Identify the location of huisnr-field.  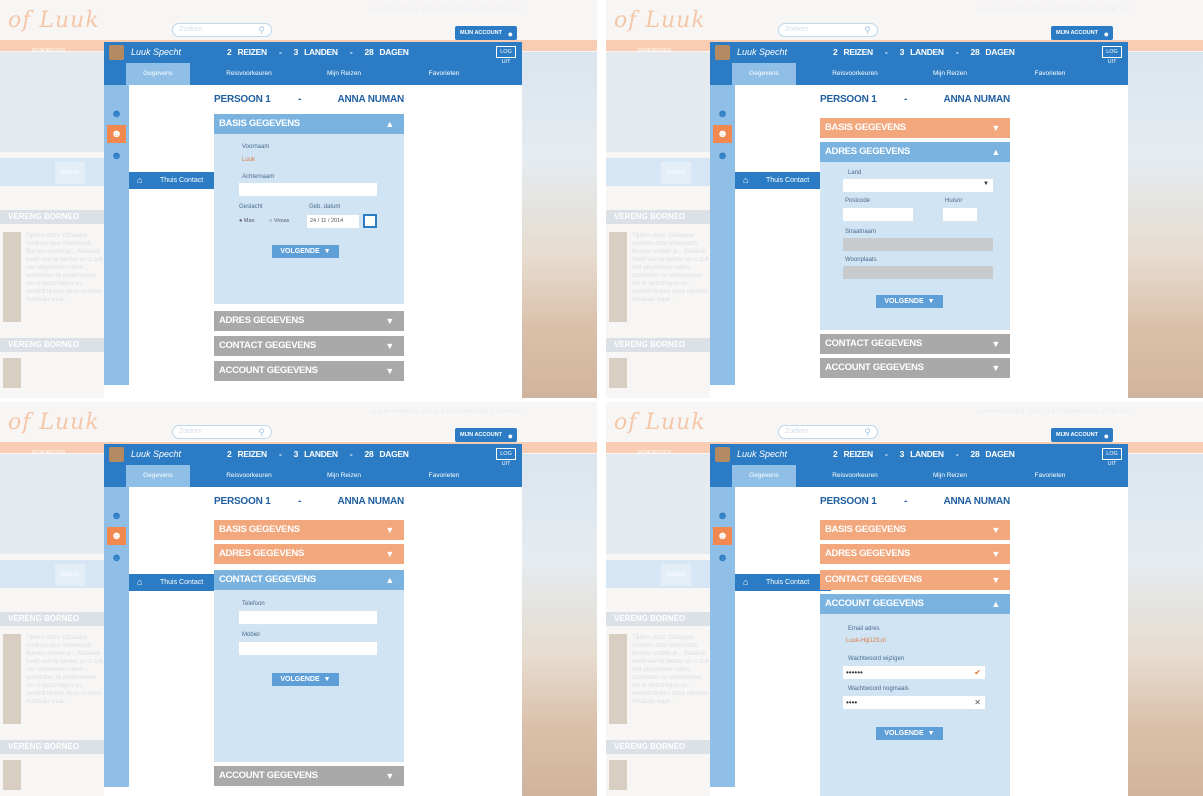
(960, 214).